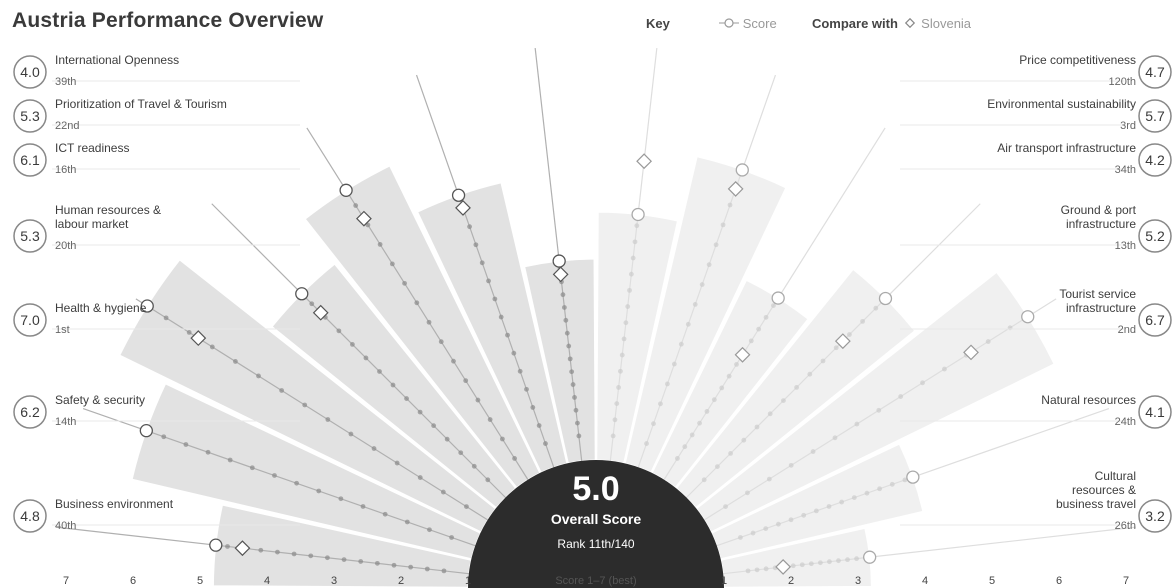  I want to click on pillar-name: infrastructure, so click(1101, 224).